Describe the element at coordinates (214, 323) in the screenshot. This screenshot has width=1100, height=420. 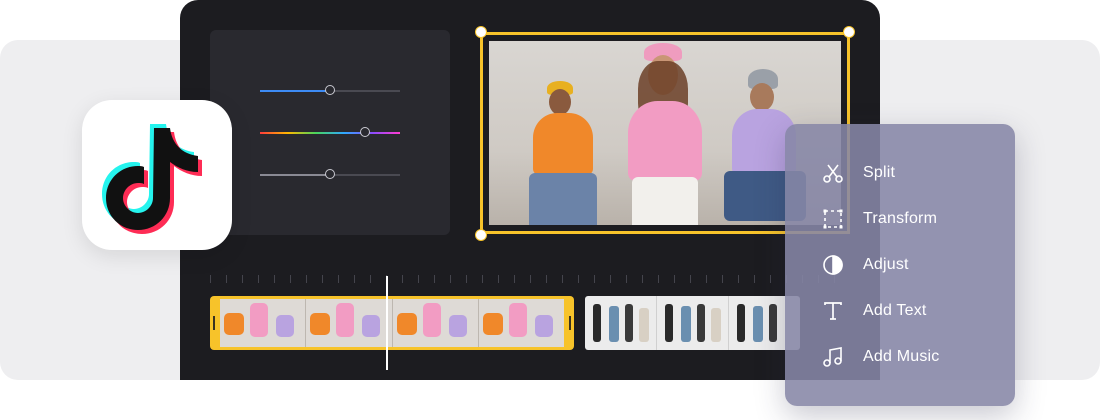
I see `clip-trim-handle-left` at that location.